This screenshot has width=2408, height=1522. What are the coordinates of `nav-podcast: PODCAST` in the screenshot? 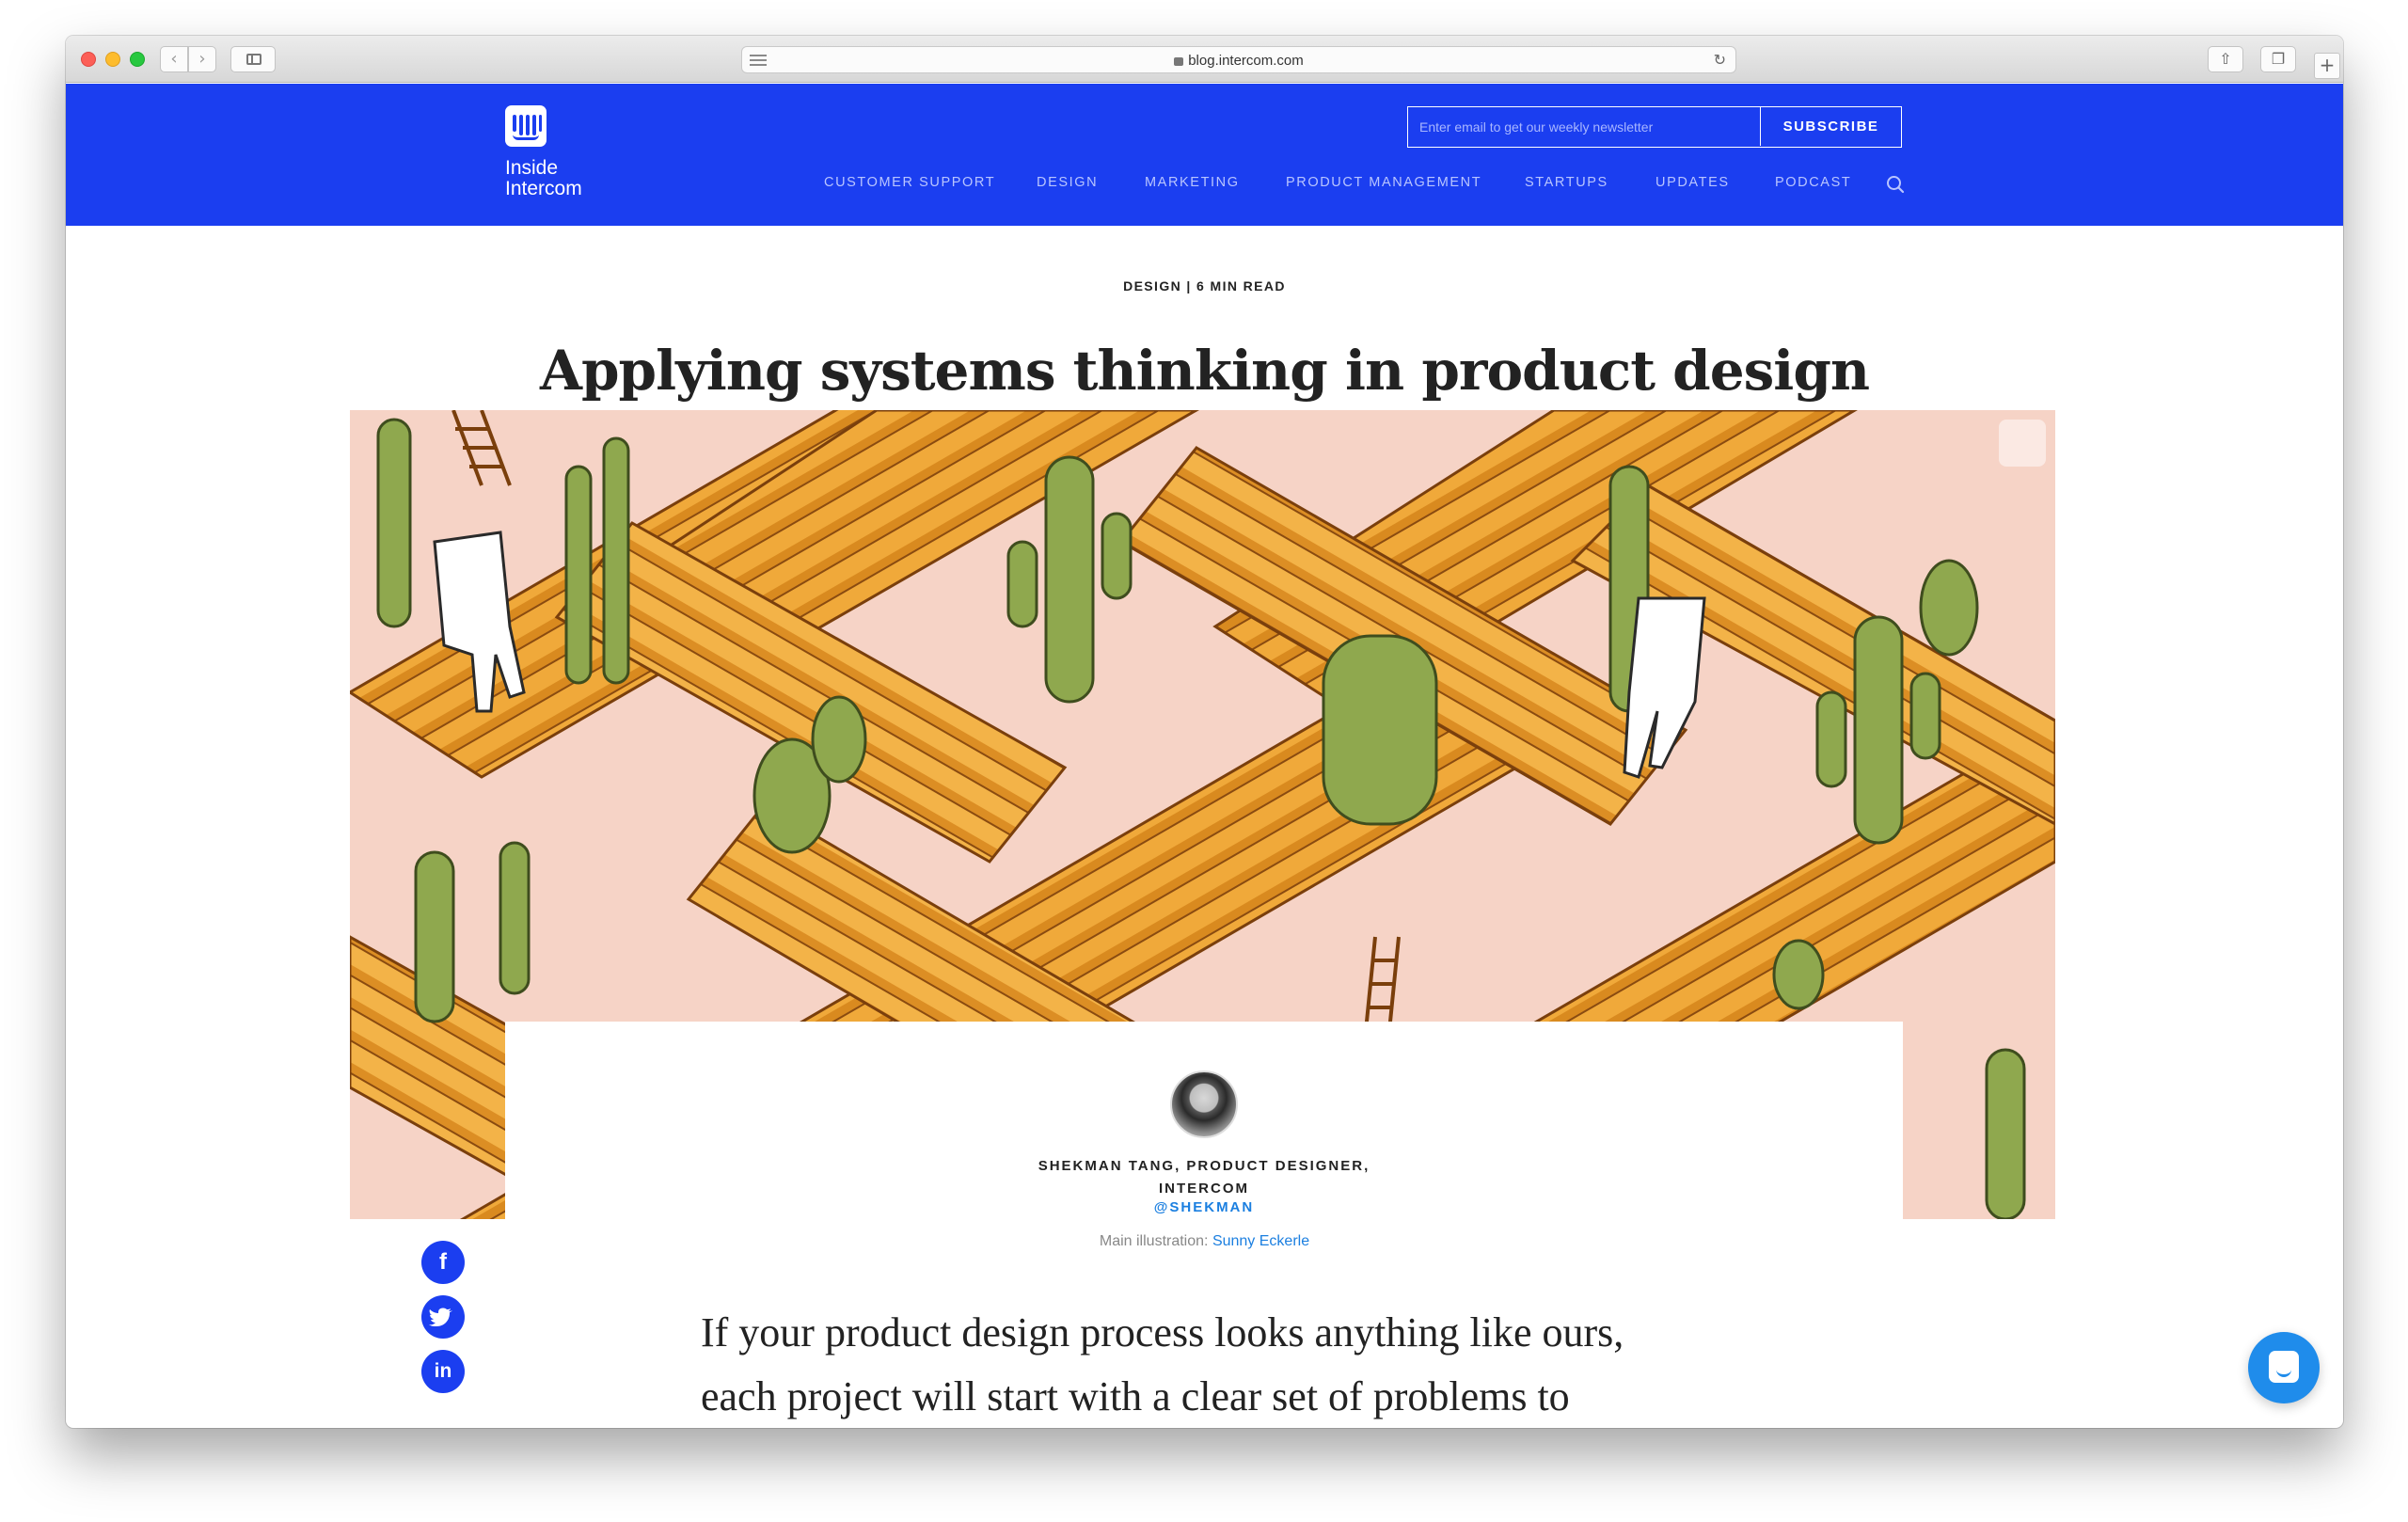 It's located at (1813, 183).